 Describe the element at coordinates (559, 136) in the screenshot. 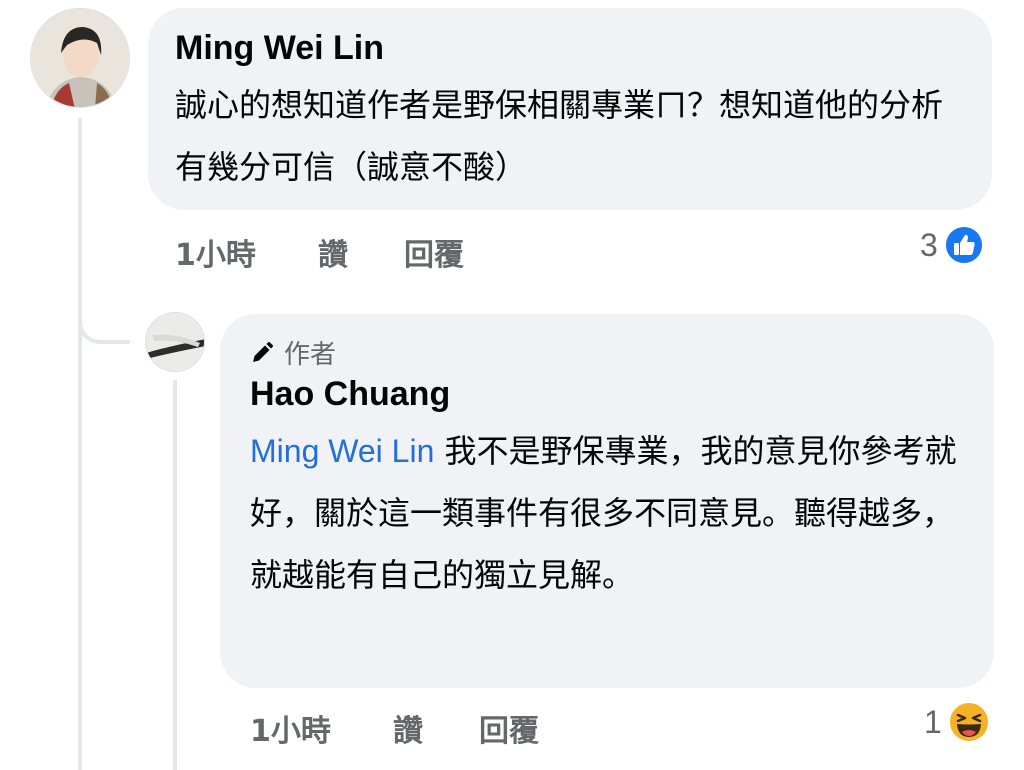

I see `comment-text: 誠心的想知道作者是野保相關專業ㄇ？想知道他的分析有幾分可信（誠意不酸）` at that location.